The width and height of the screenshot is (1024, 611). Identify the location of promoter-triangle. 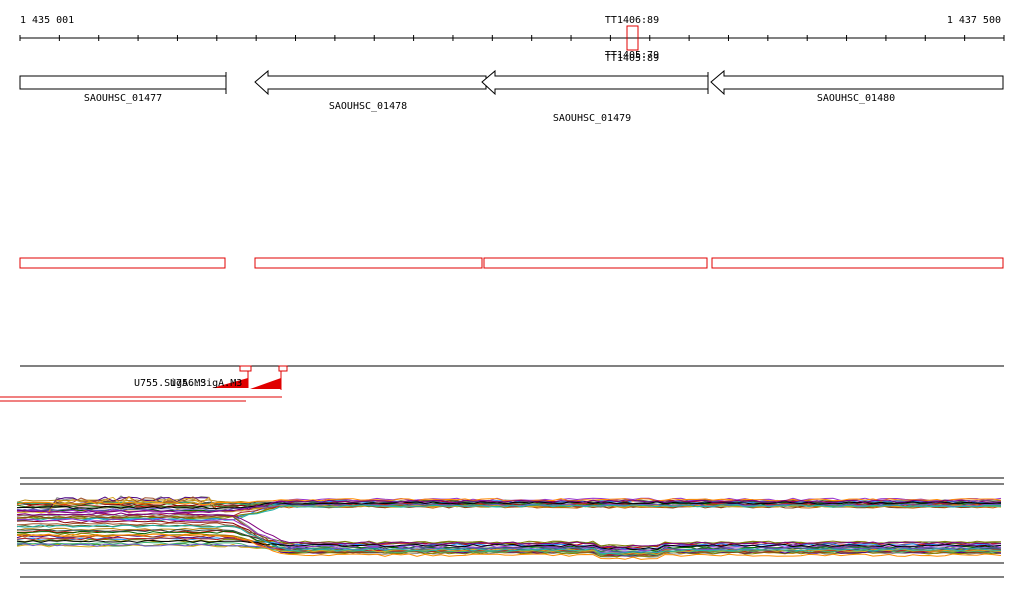
(265, 383).